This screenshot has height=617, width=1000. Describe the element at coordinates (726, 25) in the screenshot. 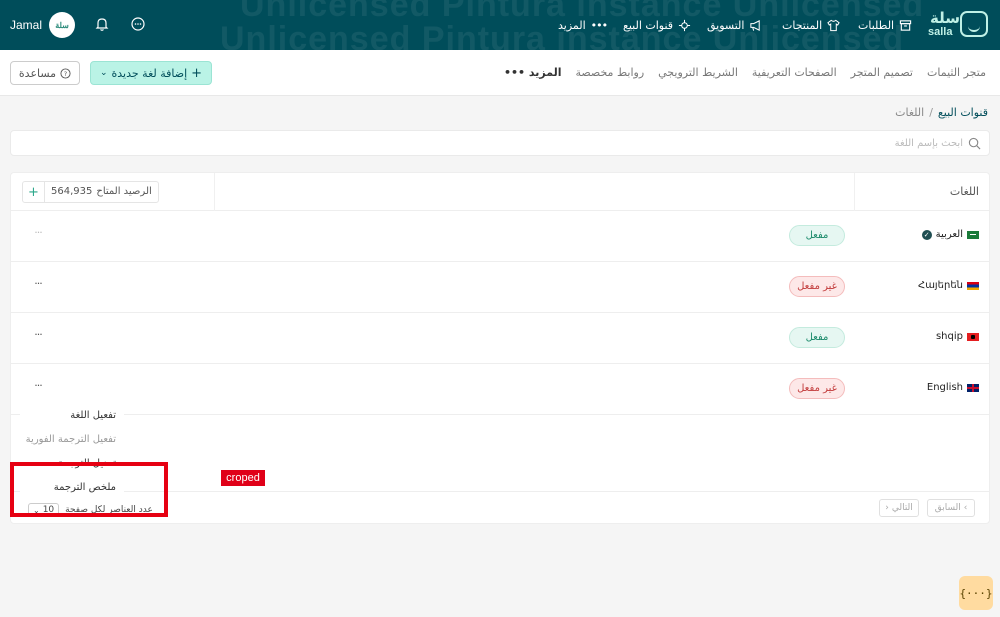

I see `nav-marketing-label: التسويق` at that location.